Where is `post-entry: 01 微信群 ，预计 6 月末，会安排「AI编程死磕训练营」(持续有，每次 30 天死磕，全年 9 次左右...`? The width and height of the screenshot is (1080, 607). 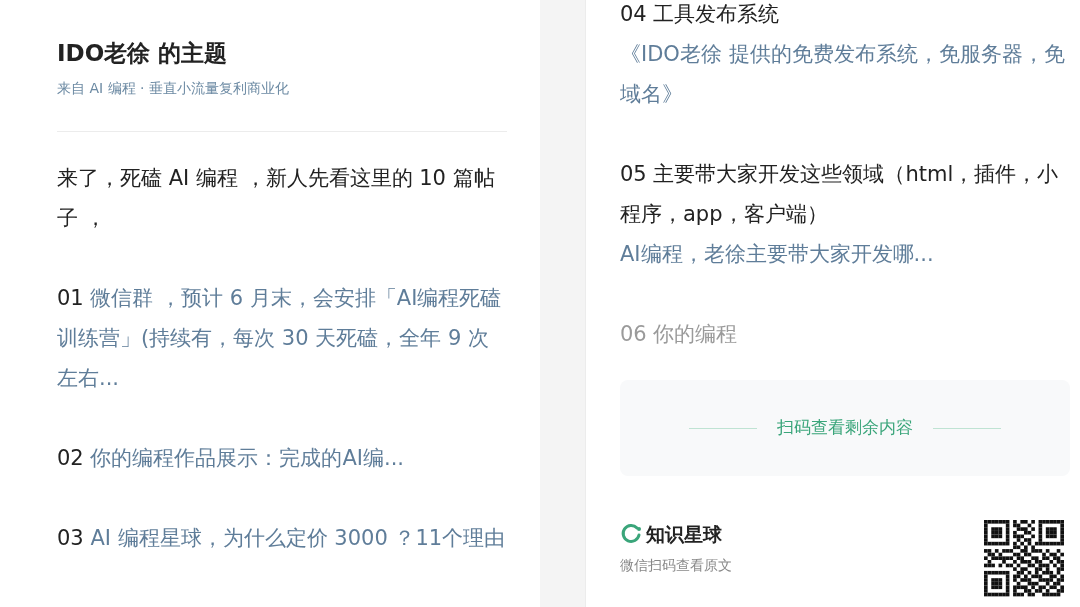
post-entry: 01 微信群 ，预计 6 月末，会安排「AI编程死磕训练营」(持续有，每次 30 天死磕，全年 9 次左右... is located at coordinates (282, 338).